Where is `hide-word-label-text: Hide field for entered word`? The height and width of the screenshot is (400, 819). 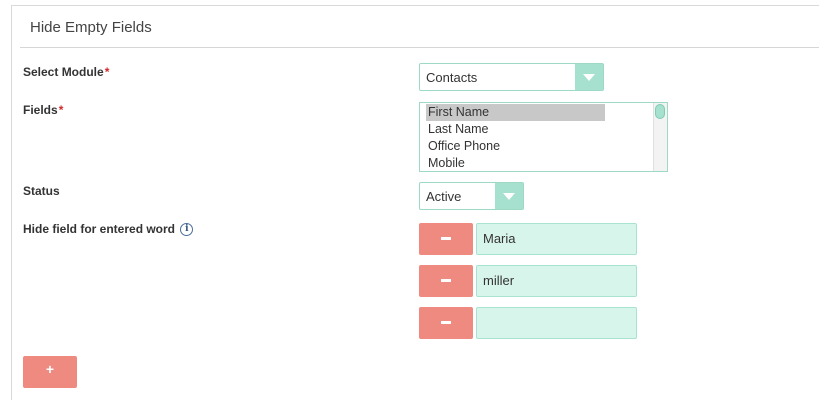
hide-word-label-text: Hide field for entered word is located at coordinates (99, 229).